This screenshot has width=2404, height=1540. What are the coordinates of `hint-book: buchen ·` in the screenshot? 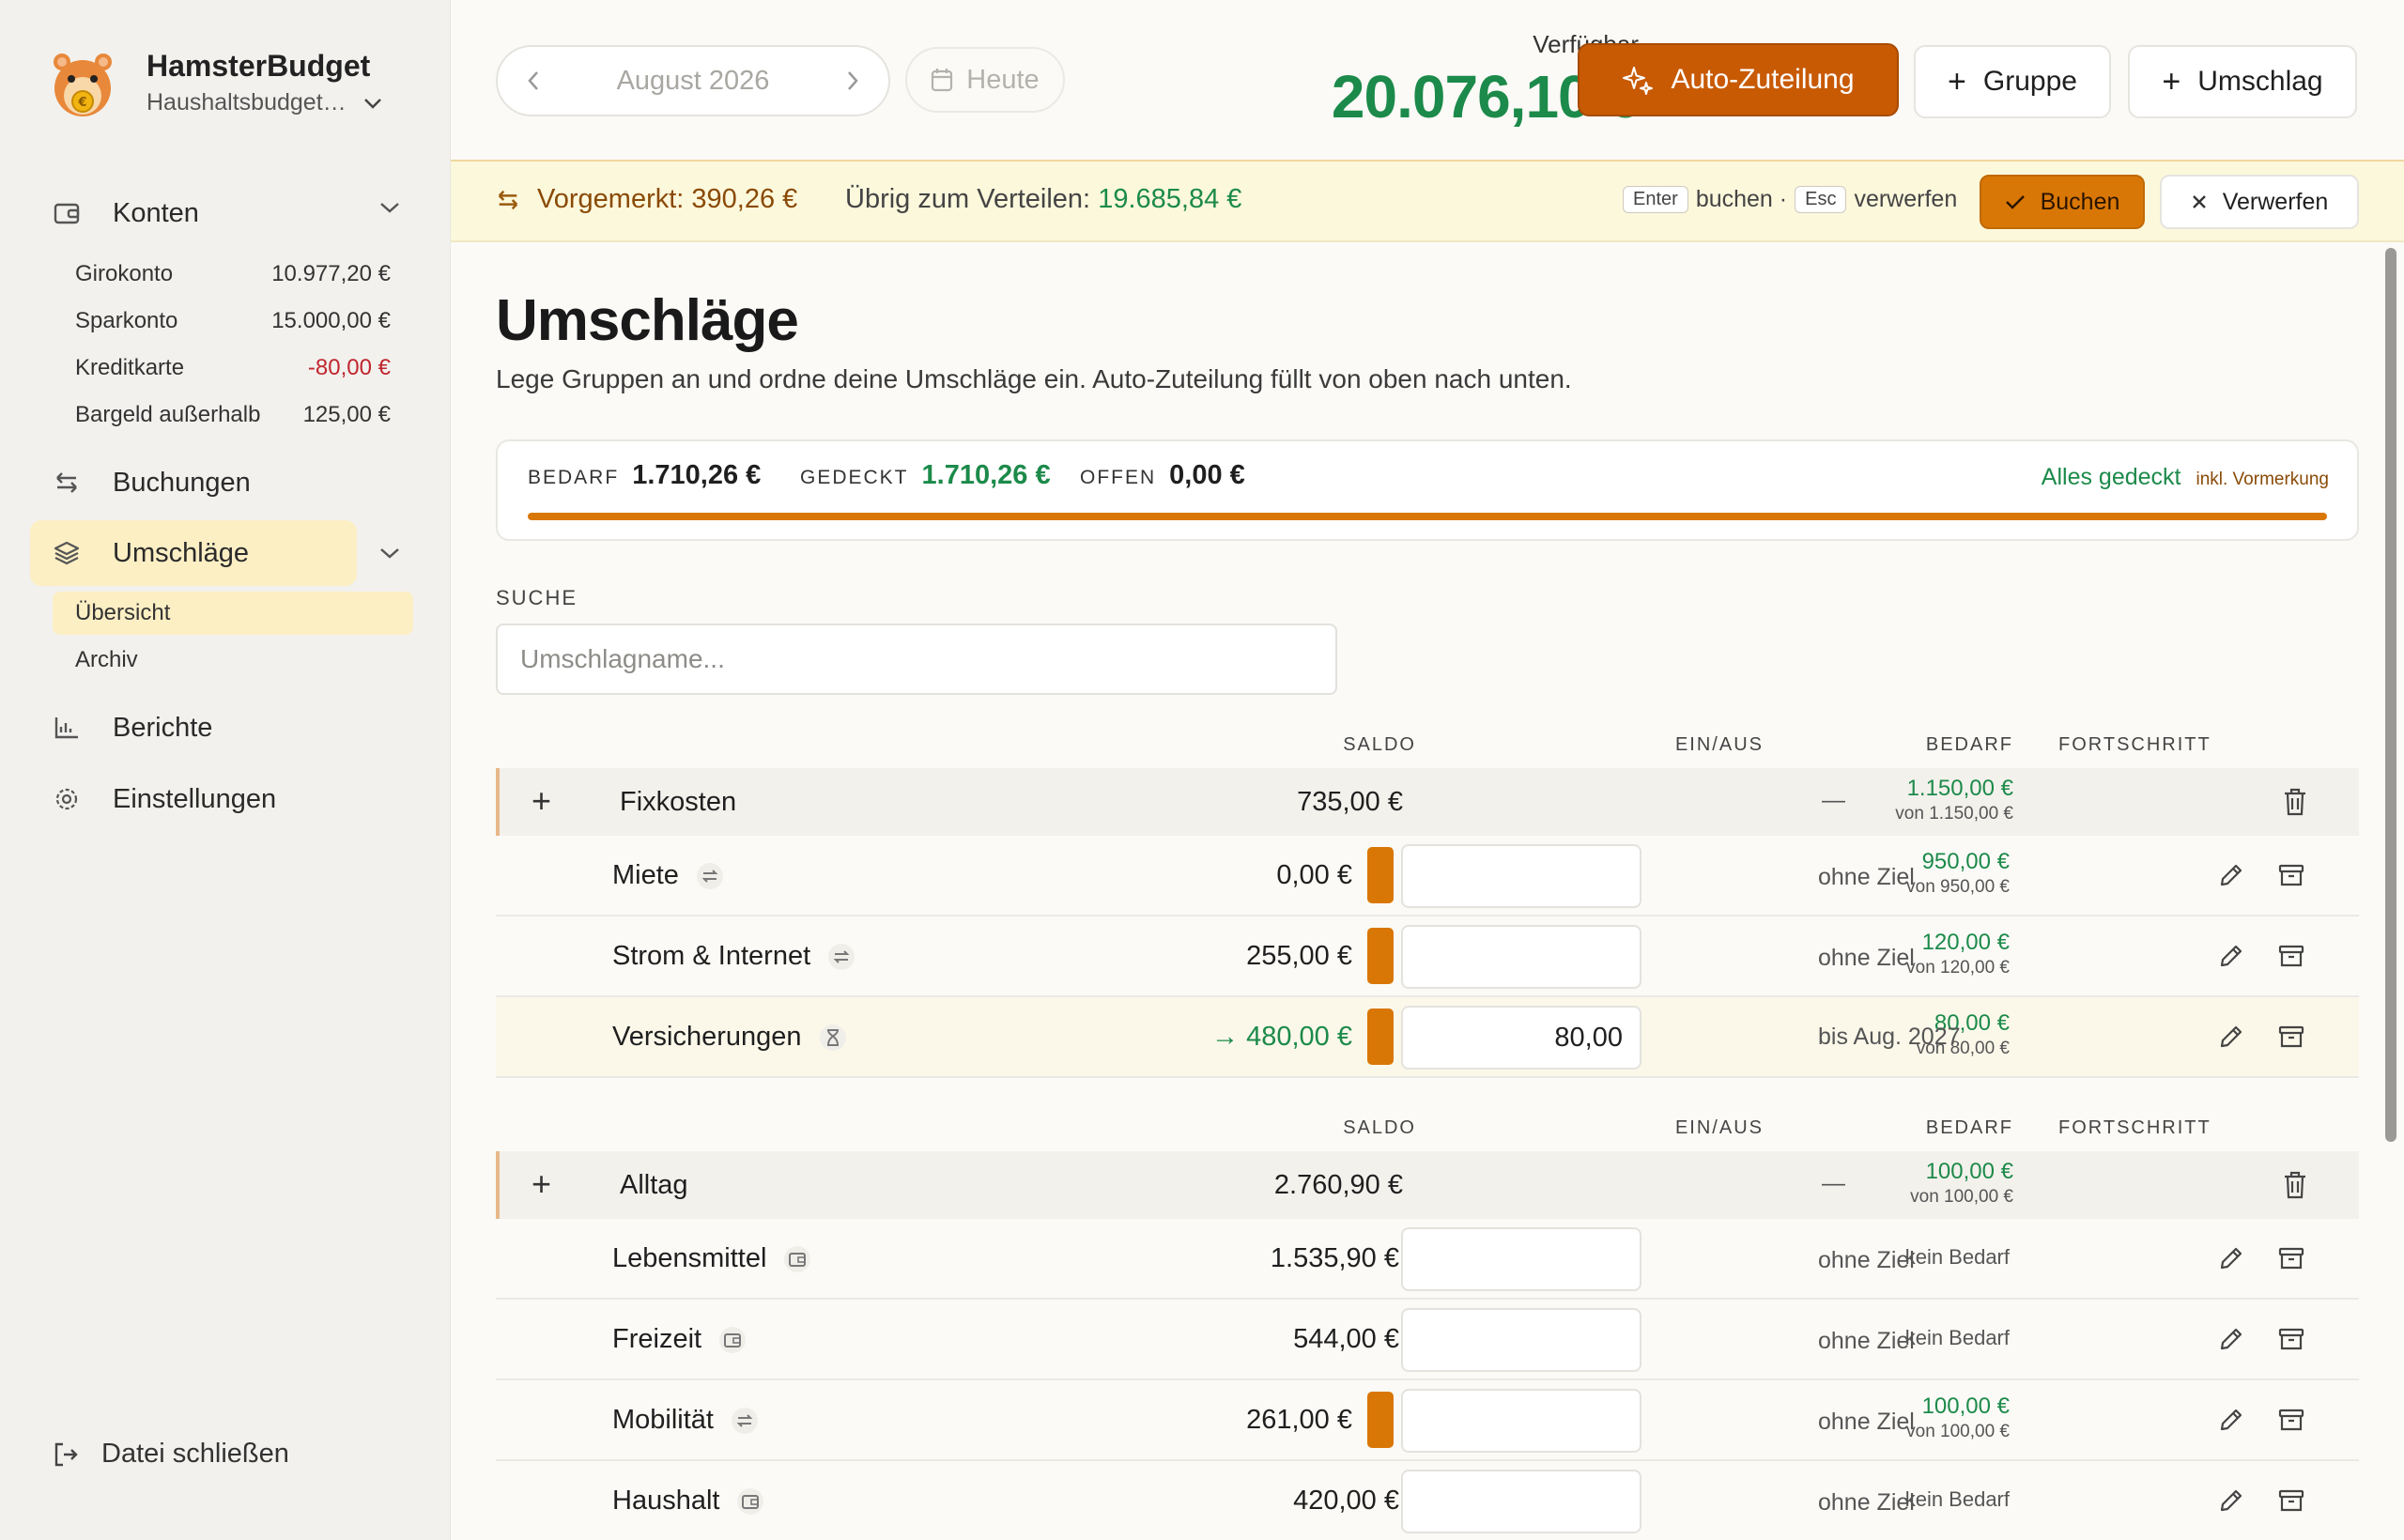 It's located at (1741, 199).